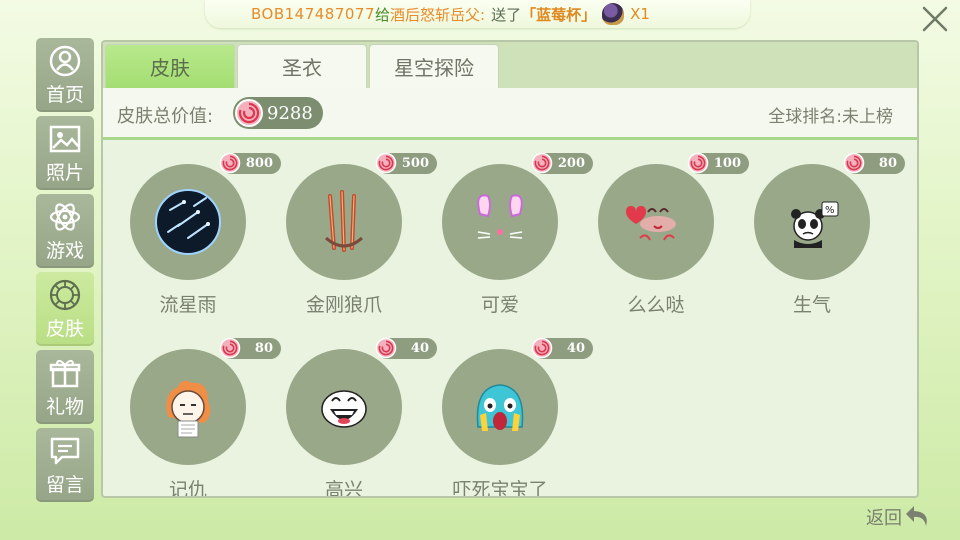 This screenshot has height=540, width=960. Describe the element at coordinates (313, 14) in the screenshot. I see `banner-sender: BOB147487077` at that location.